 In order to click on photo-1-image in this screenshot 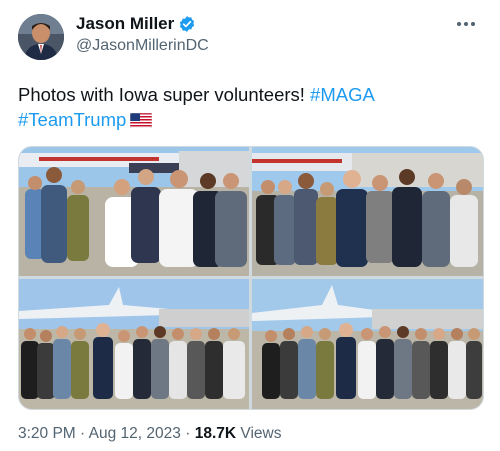, I will do `click(134, 211)`.